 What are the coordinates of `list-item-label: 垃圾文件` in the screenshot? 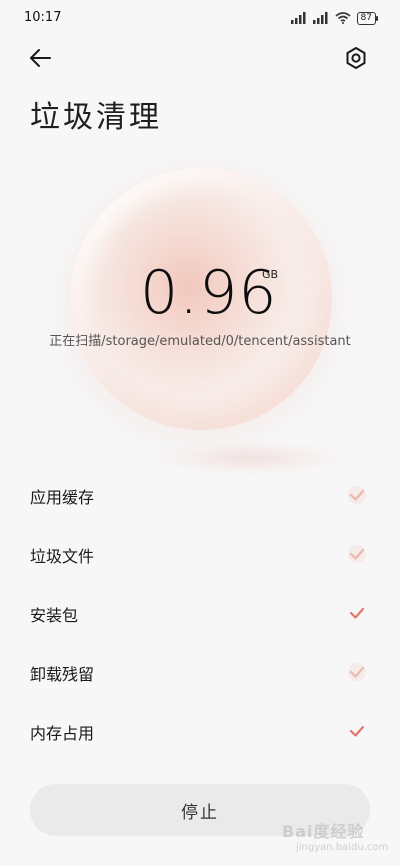 It's located at (62, 556).